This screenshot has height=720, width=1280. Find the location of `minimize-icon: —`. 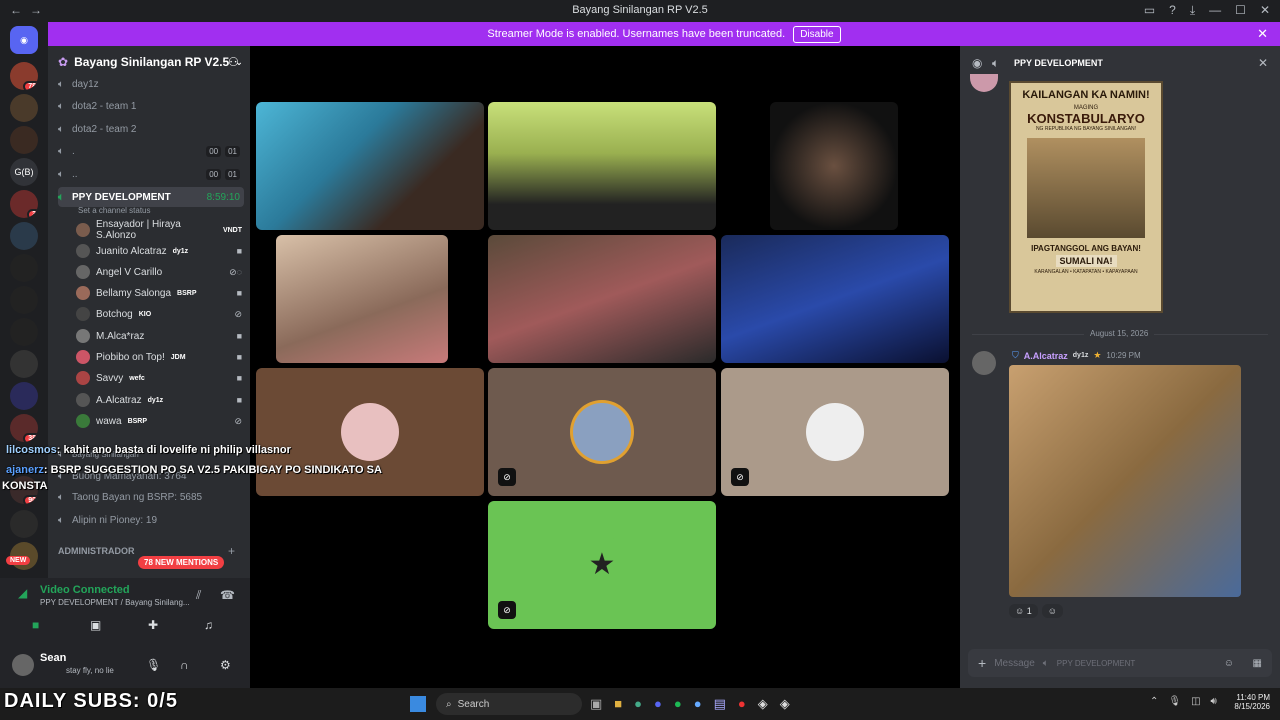

minimize-icon: — is located at coordinates (1215, 10).